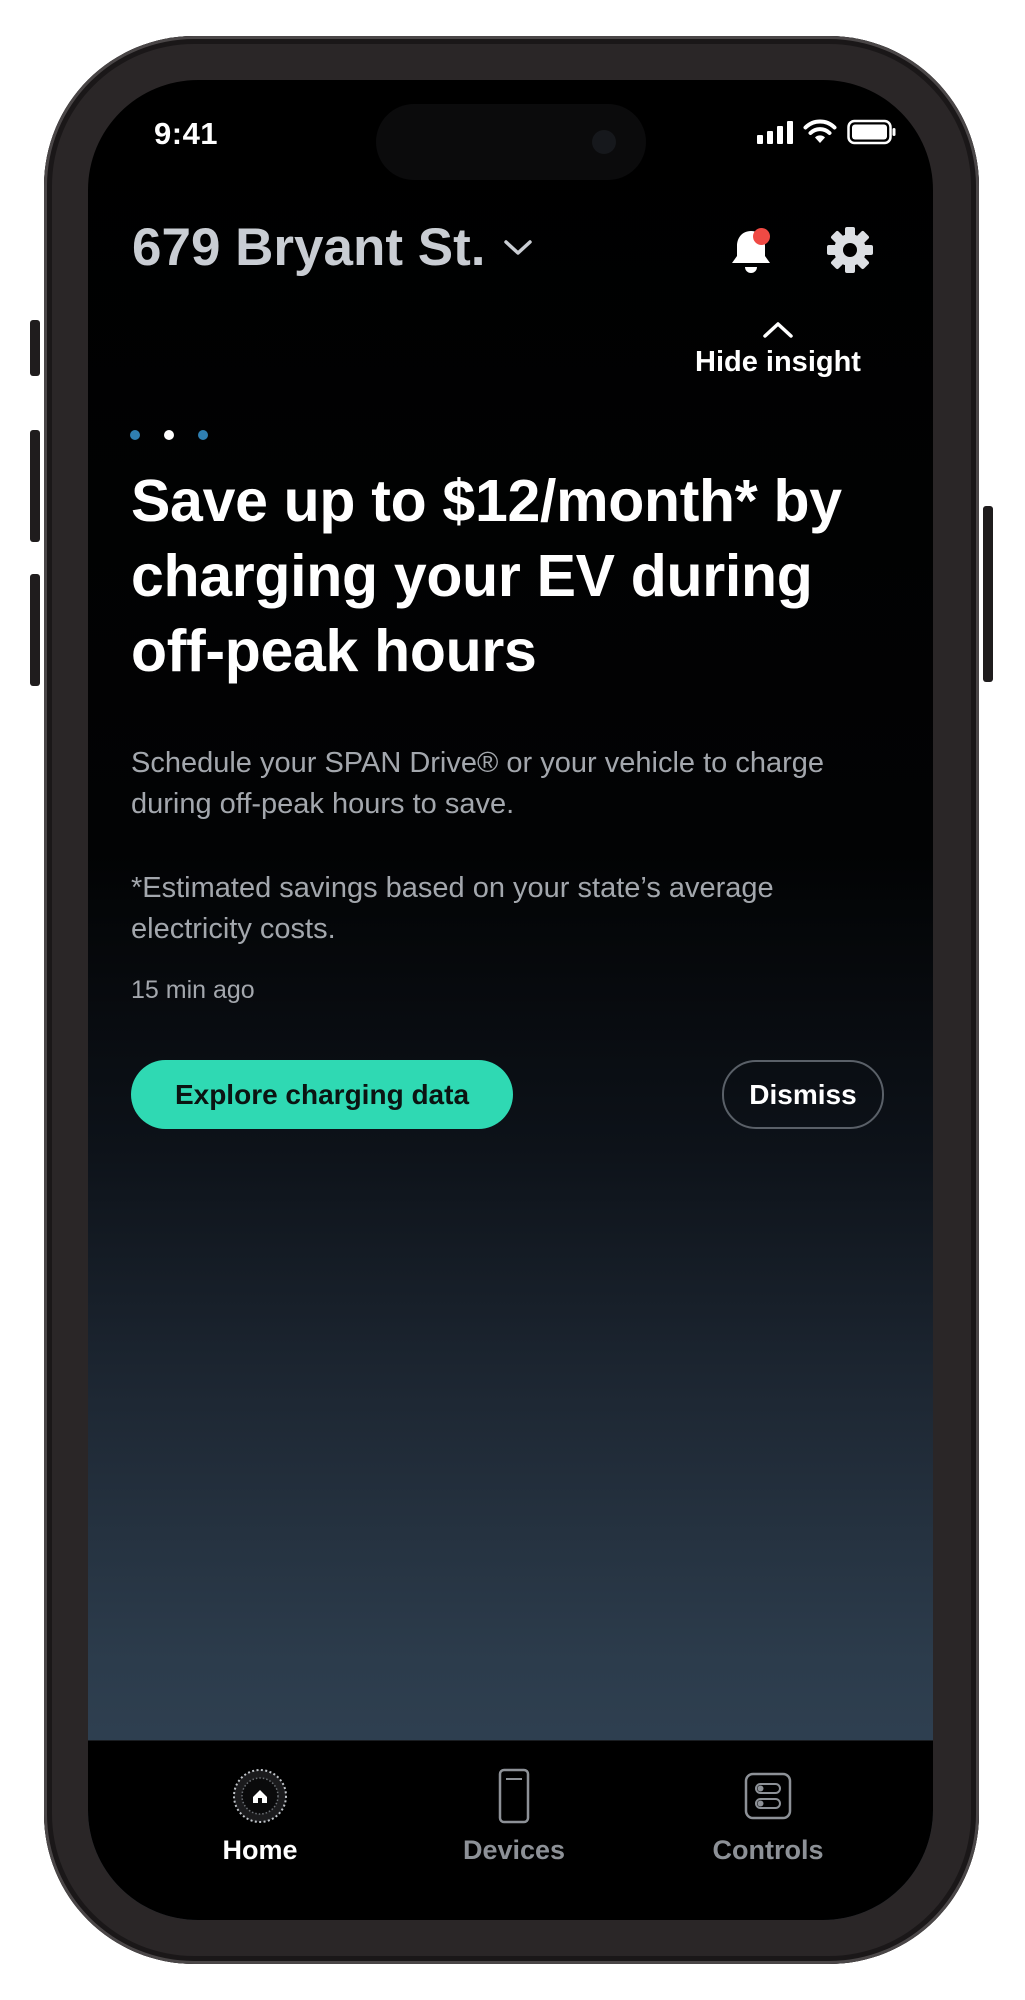  I want to click on hide-insight-label: Hide insight, so click(778, 362).